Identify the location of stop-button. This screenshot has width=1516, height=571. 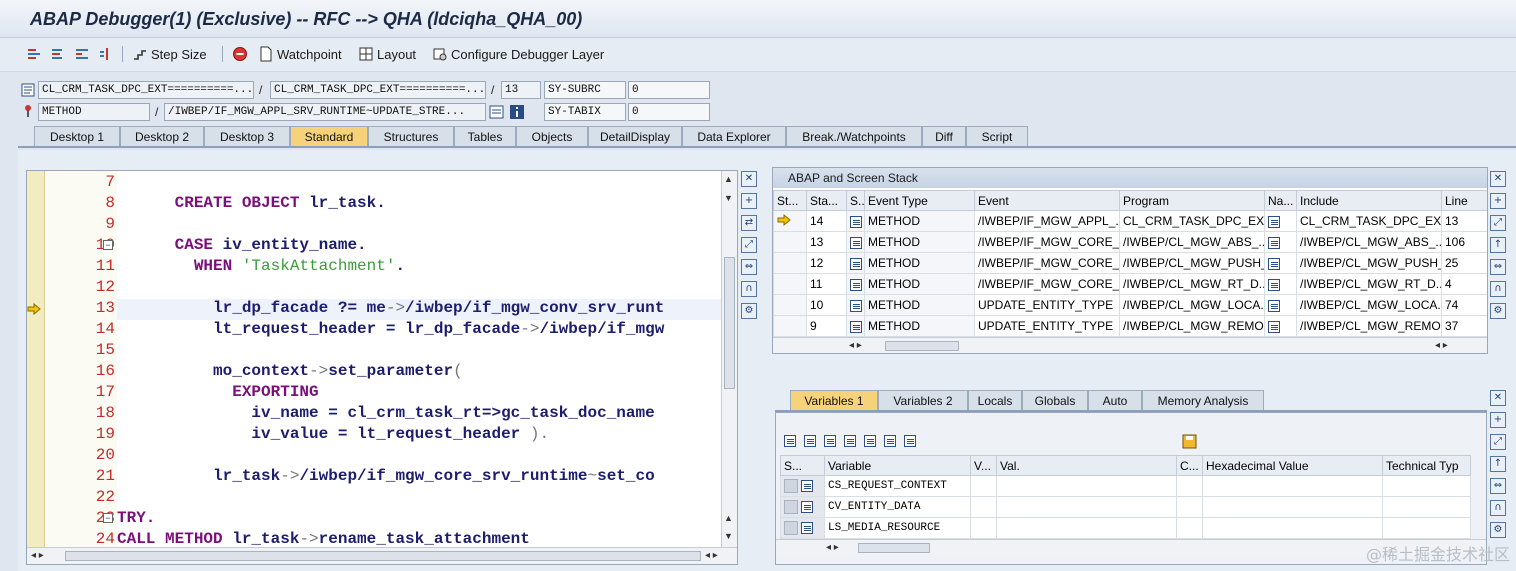
(240, 54).